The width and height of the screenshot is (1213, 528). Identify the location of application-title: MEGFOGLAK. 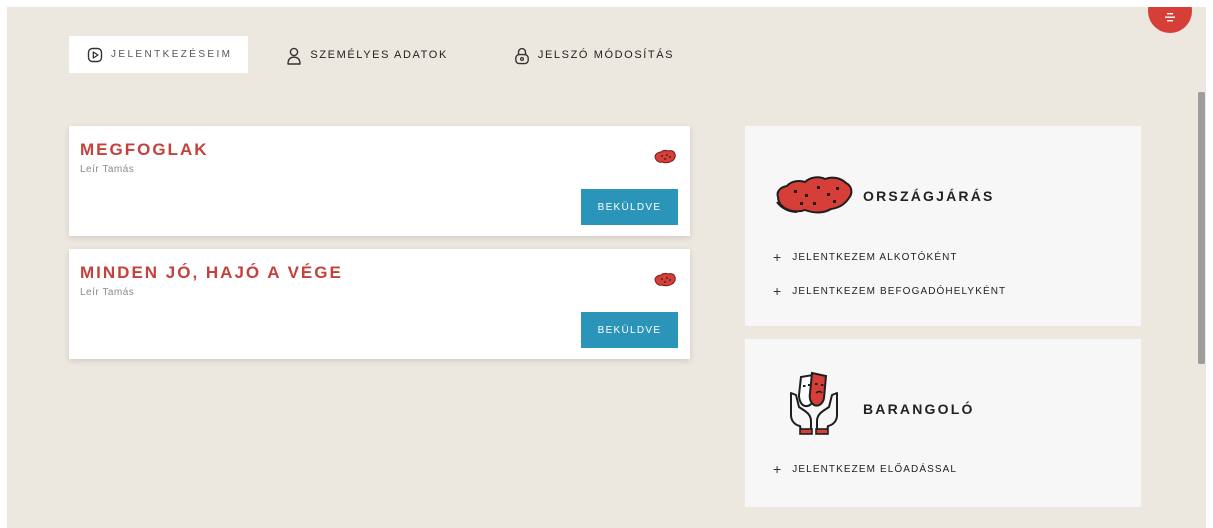
(144, 149).